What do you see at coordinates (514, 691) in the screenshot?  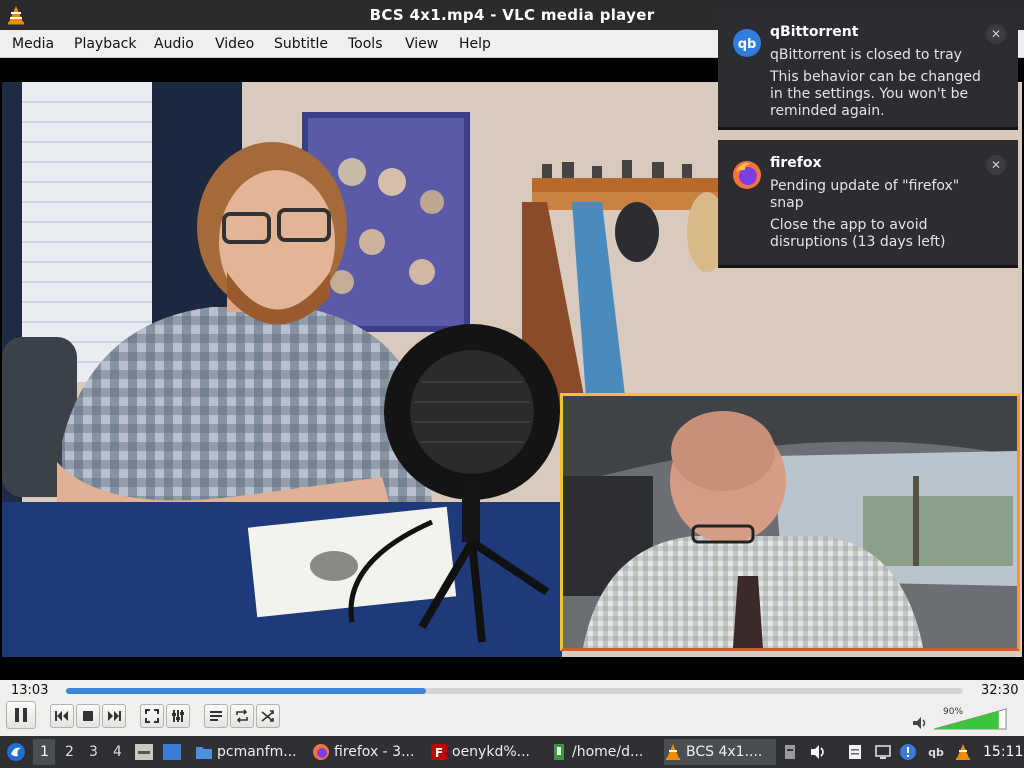 I see `seek-bar` at bounding box center [514, 691].